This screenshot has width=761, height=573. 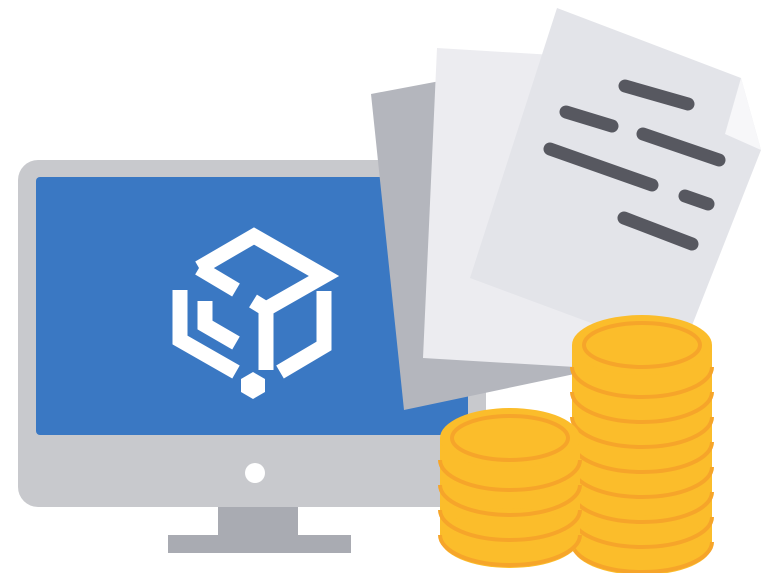 What do you see at coordinates (642, 444) in the screenshot?
I see `coin-stack-tall` at bounding box center [642, 444].